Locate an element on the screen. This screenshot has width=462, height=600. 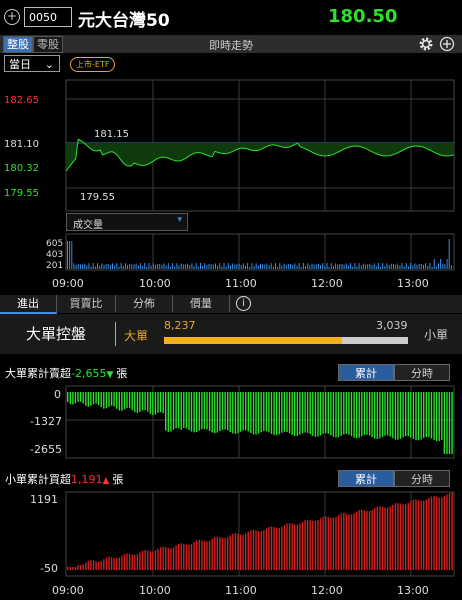
big-y-label-min: -2655 is located at coordinates (46, 449).